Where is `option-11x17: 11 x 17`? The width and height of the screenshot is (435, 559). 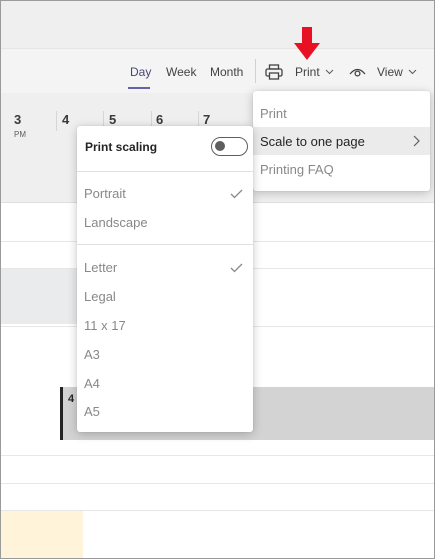
option-11x17: 11 x 17 is located at coordinates (105, 325).